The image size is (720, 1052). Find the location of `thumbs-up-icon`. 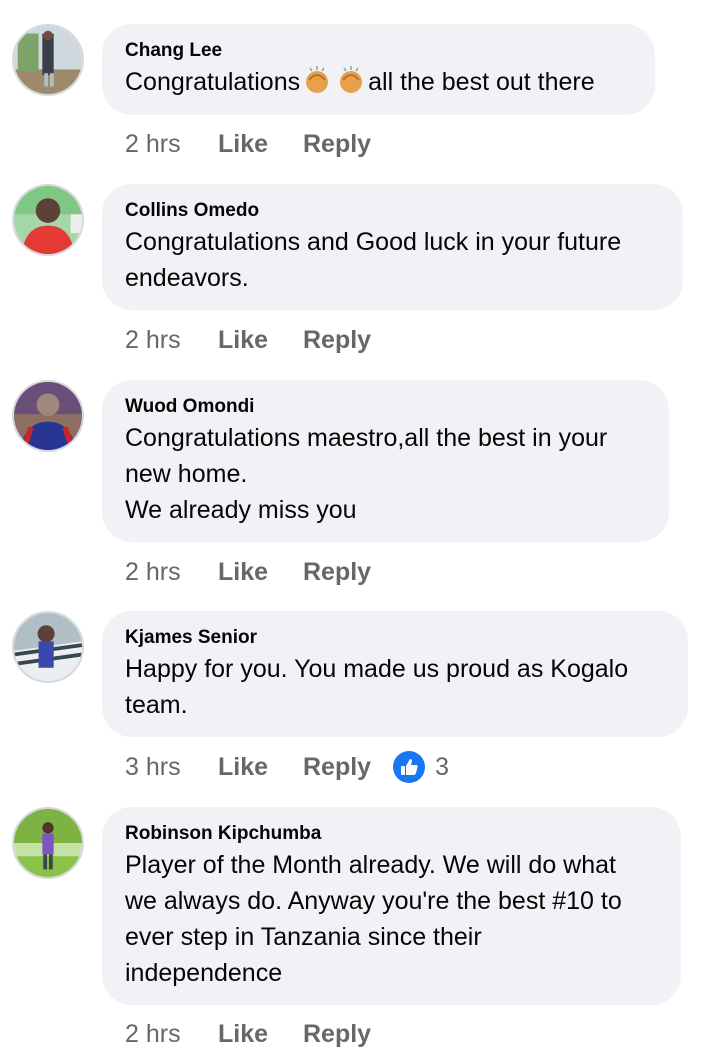

thumbs-up-icon is located at coordinates (409, 767).